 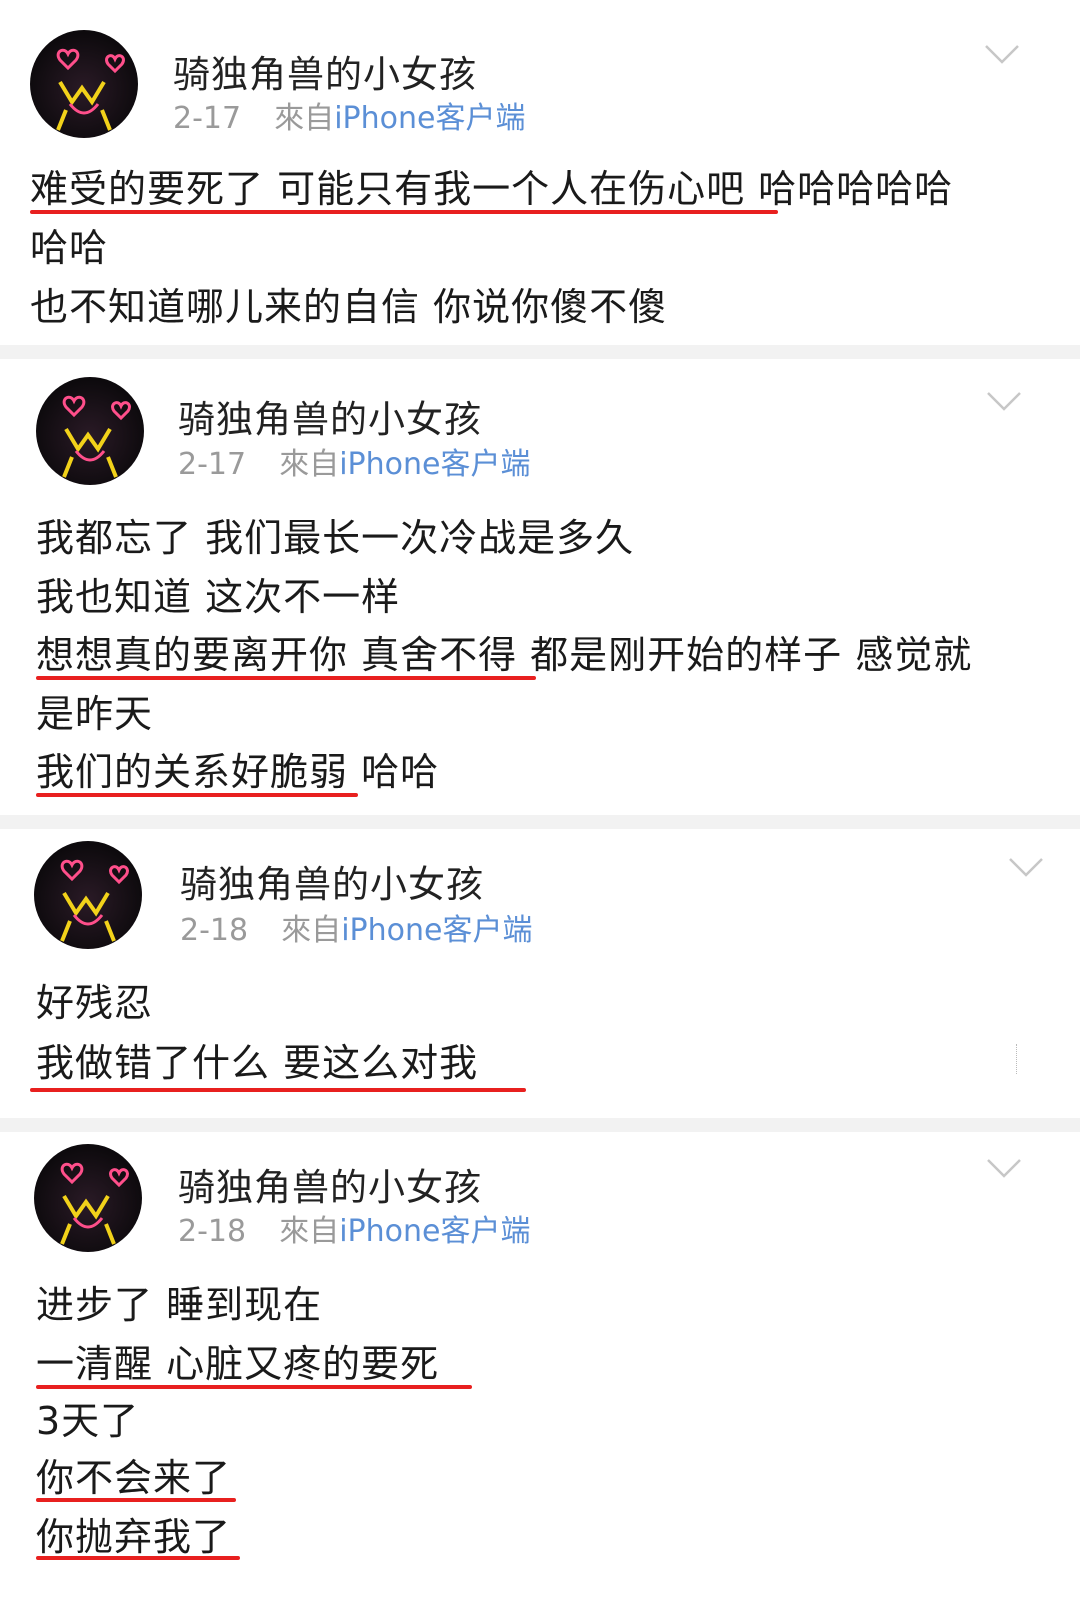 What do you see at coordinates (95, 714) in the screenshot?
I see `post-text-line: 是昨天` at bounding box center [95, 714].